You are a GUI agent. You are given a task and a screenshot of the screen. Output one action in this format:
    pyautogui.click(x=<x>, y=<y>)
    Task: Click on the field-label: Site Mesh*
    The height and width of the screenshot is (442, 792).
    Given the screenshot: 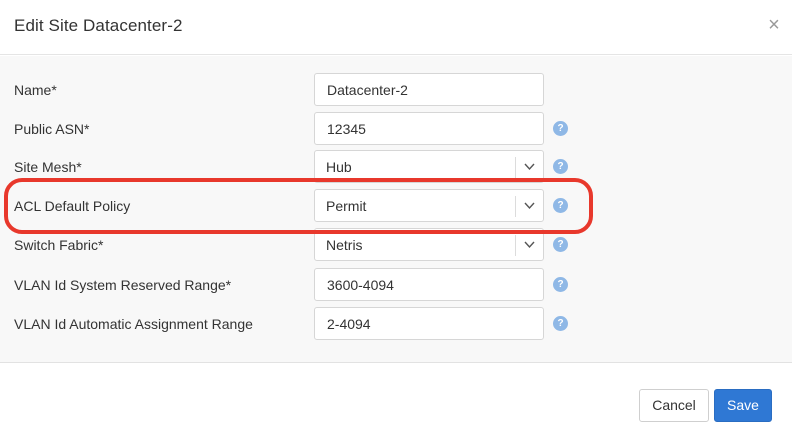 What is the action you would take?
    pyautogui.click(x=48, y=167)
    